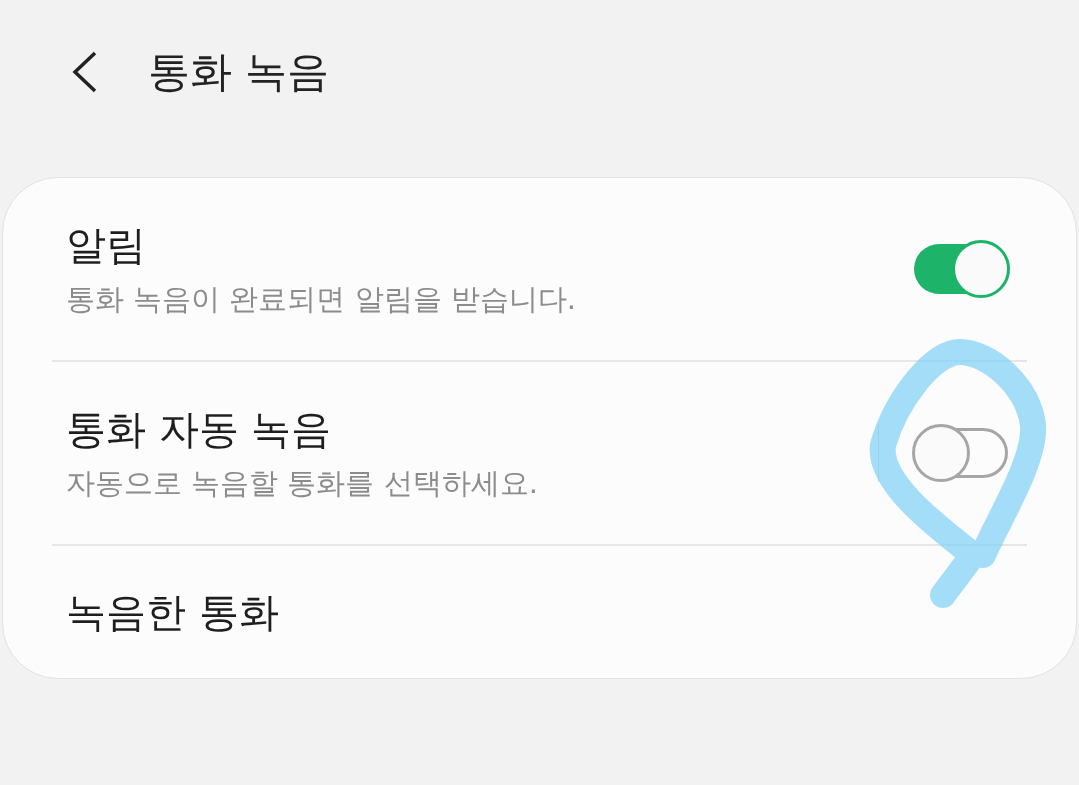 This screenshot has width=1079, height=785. I want to click on setting-subtitle: 통화 녹음이 완료되면 알림을 받습니다., so click(321, 299).